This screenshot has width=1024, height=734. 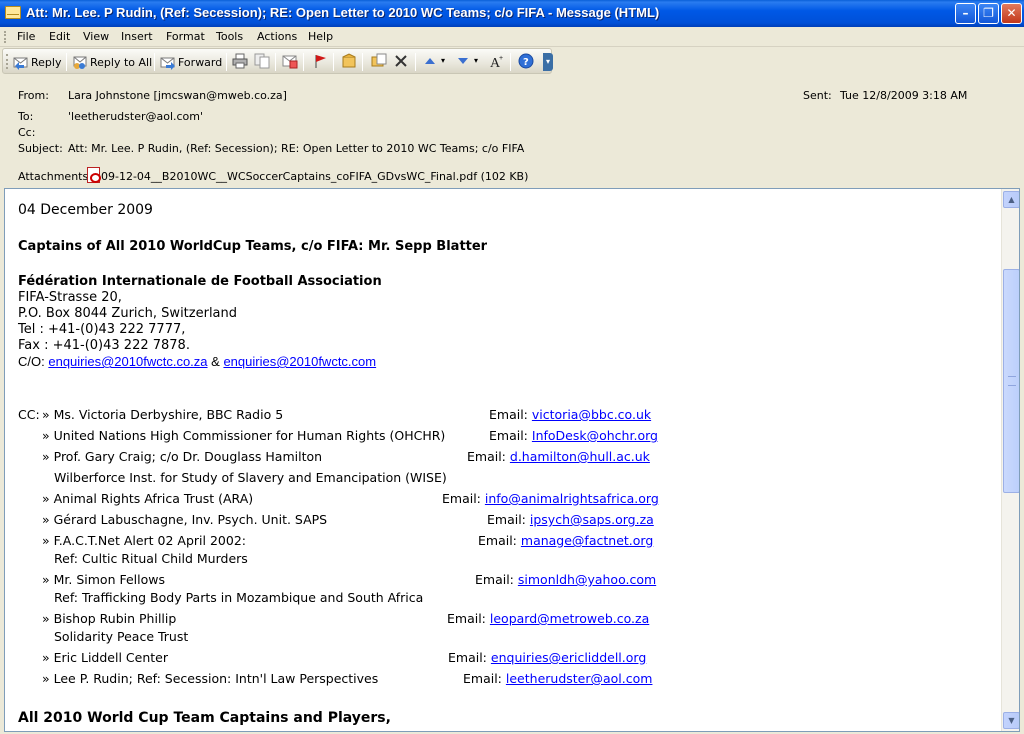 What do you see at coordinates (26, 36) in the screenshot?
I see `menu-file: File` at bounding box center [26, 36].